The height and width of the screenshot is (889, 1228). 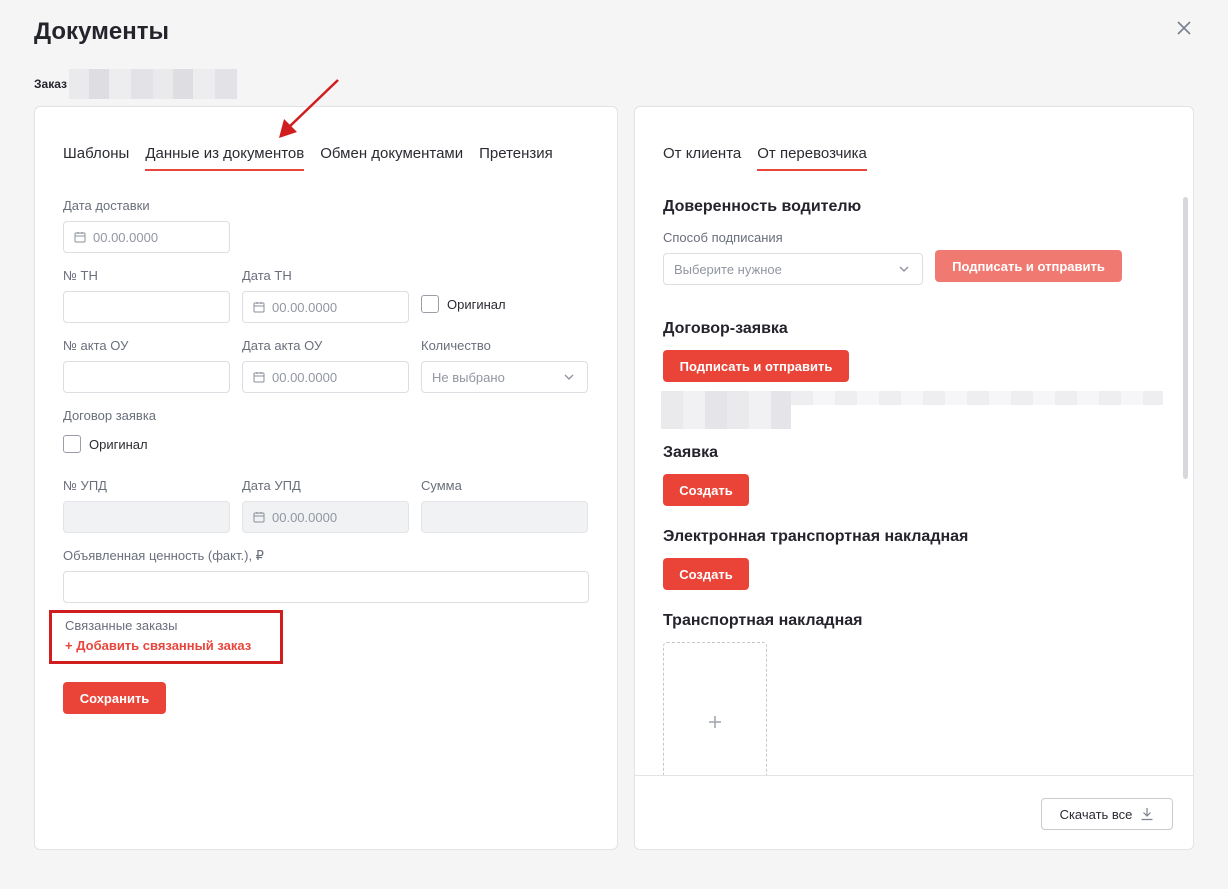 What do you see at coordinates (812, 158) in the screenshot?
I see `tab-from-carrier: От перевозчика` at bounding box center [812, 158].